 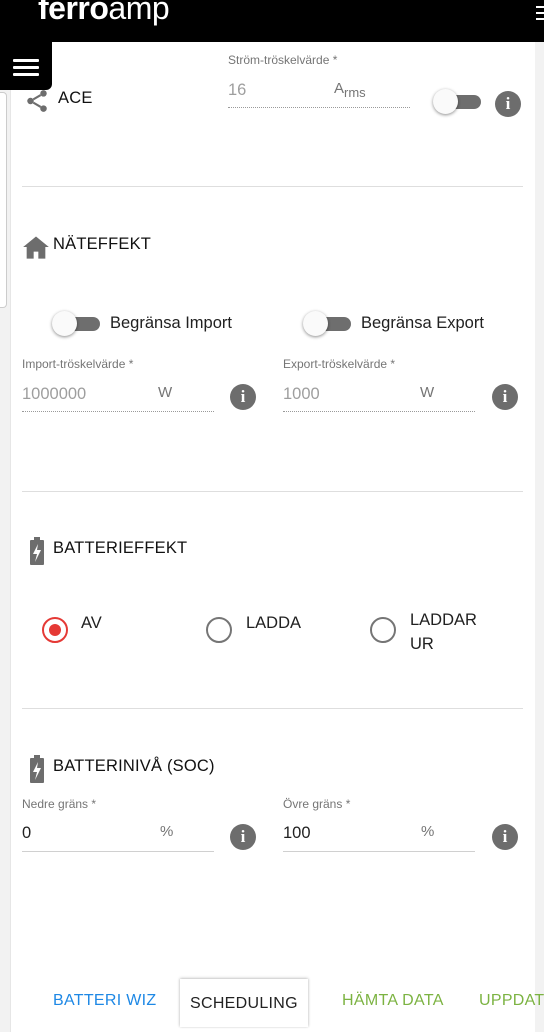 What do you see at coordinates (243, 397) in the screenshot?
I see `import-info-icon: i` at bounding box center [243, 397].